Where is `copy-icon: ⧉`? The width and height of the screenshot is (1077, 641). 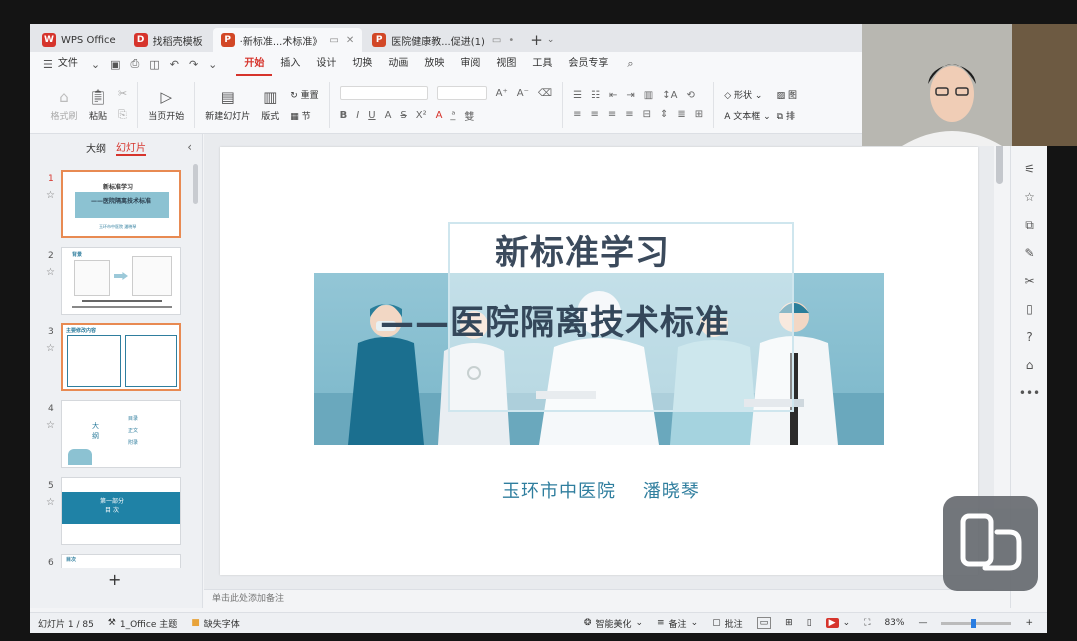 copy-icon: ⧉ is located at coordinates (1029, 225).